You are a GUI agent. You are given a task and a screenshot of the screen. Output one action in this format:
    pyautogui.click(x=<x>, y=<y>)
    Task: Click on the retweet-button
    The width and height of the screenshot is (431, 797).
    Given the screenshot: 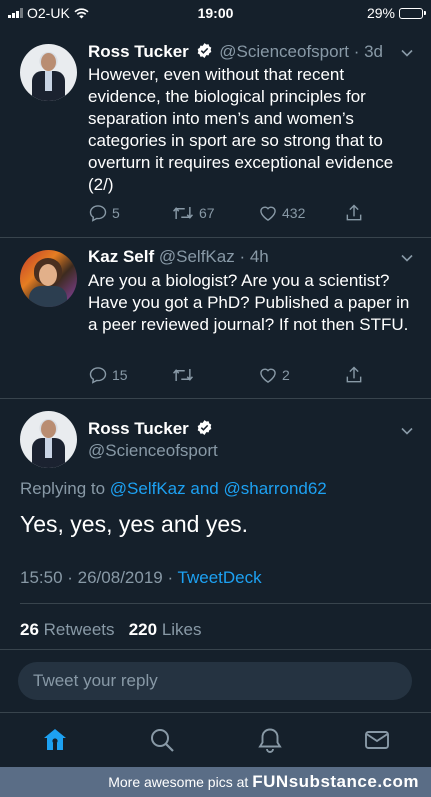 What is the action you would take?
    pyautogui.click(x=185, y=375)
    